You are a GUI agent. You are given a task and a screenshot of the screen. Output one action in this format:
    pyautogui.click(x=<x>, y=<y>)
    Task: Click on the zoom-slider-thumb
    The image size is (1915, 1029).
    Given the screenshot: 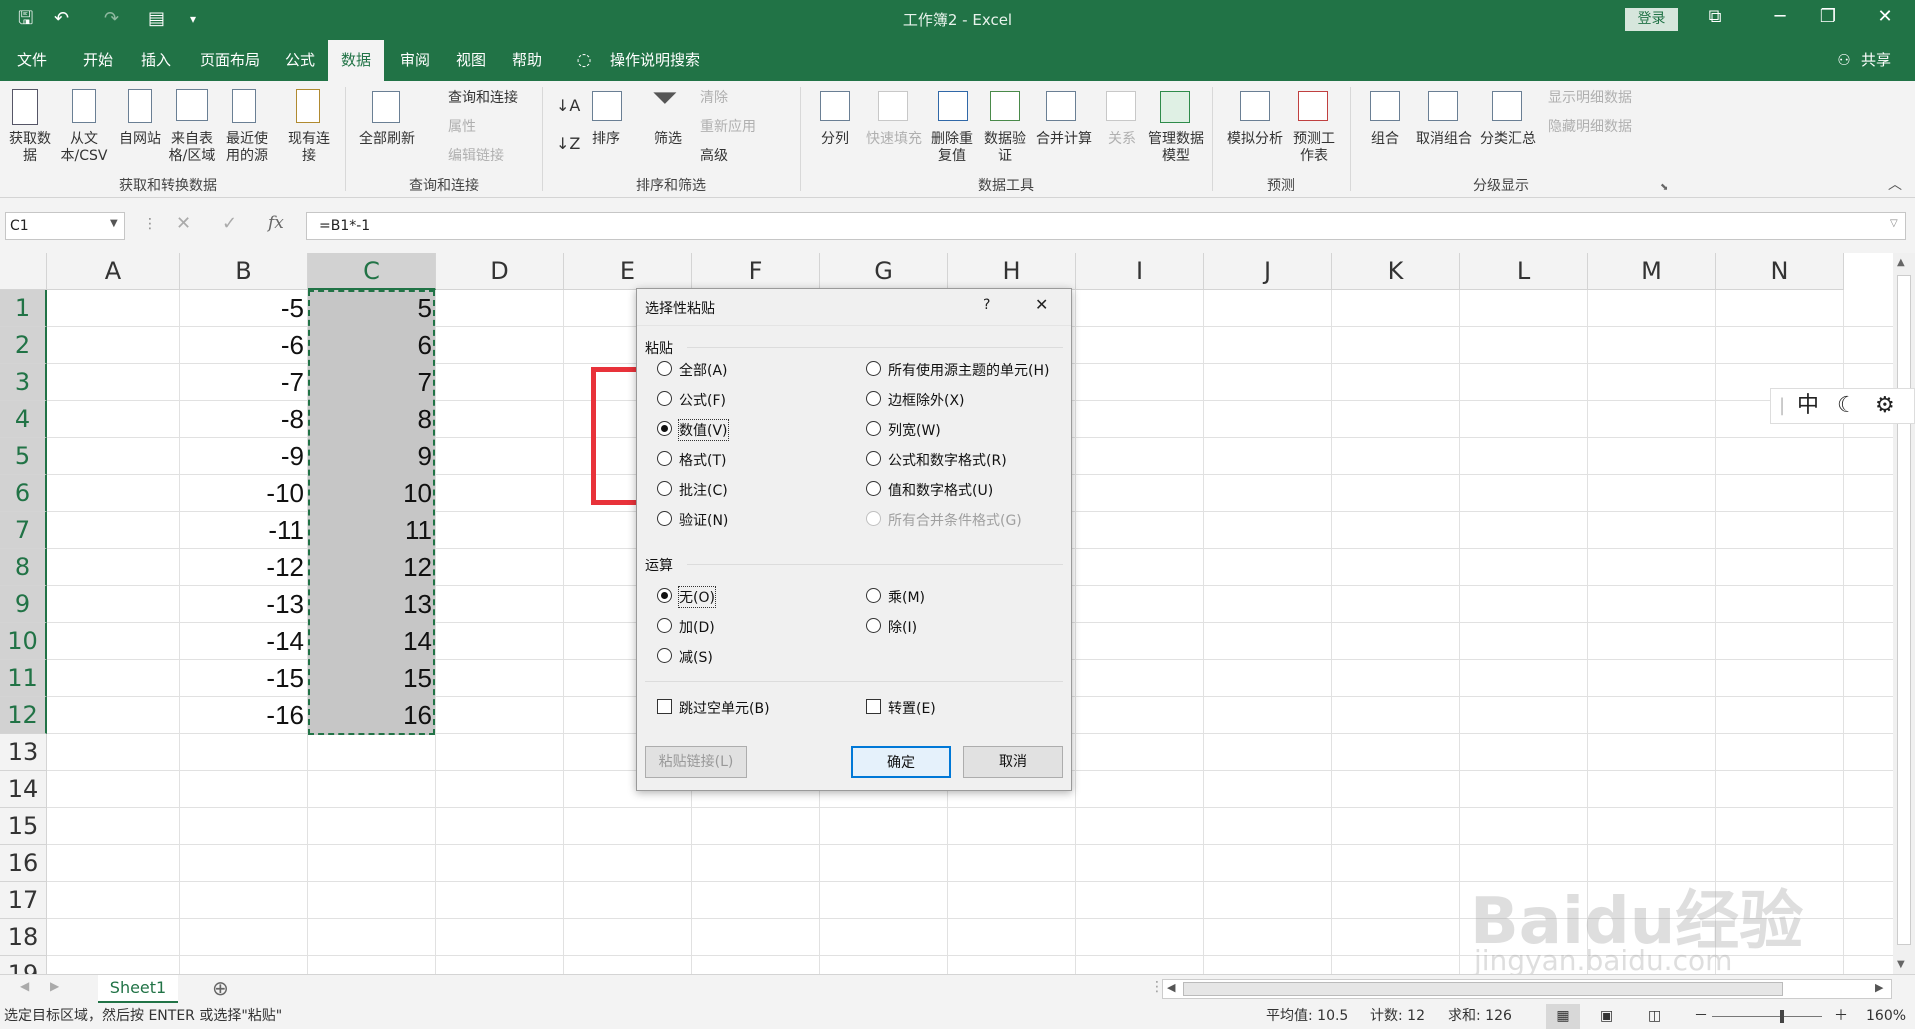 What is the action you would take?
    pyautogui.click(x=1782, y=1016)
    